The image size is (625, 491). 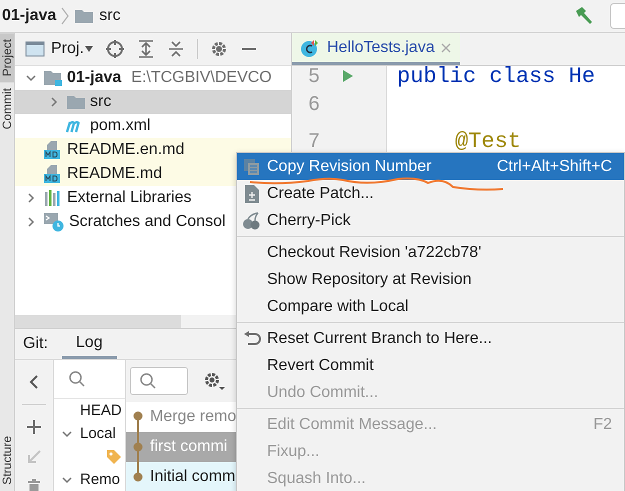 What do you see at coordinates (602, 425) in the screenshot?
I see `shortcut-label: F2` at bounding box center [602, 425].